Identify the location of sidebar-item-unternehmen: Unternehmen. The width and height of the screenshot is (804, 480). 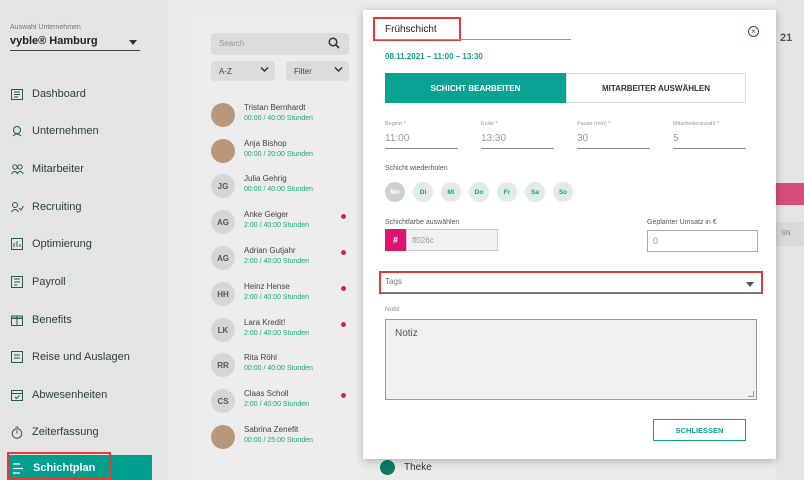
(85, 131).